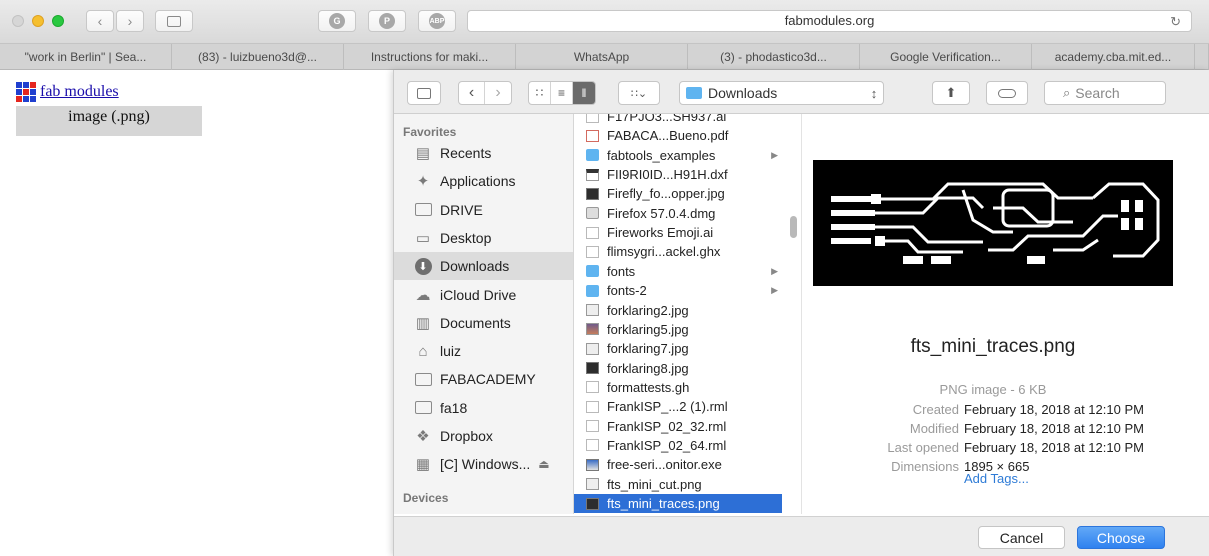 This screenshot has width=1209, height=556. Describe the element at coordinates (100, 21) in the screenshot. I see `back-button: ‹` at that location.